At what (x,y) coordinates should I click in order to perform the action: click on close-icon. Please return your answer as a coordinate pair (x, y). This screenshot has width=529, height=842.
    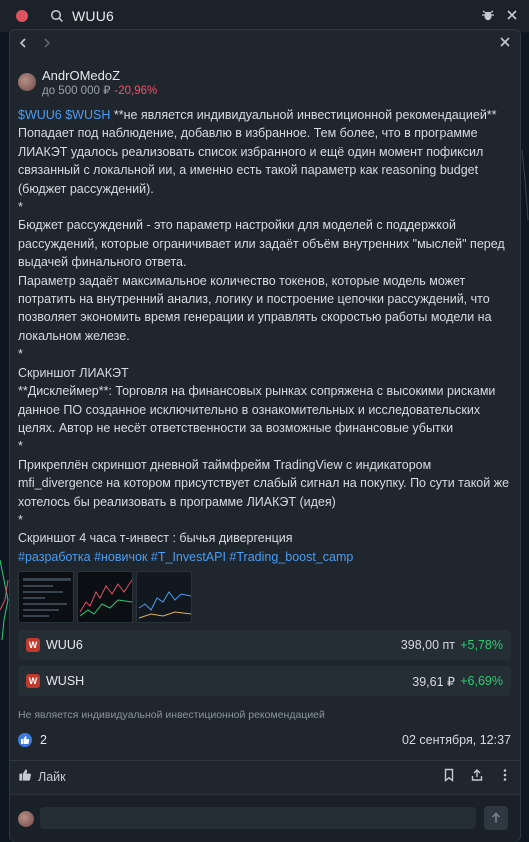
    Looking at the image, I should click on (505, 42).